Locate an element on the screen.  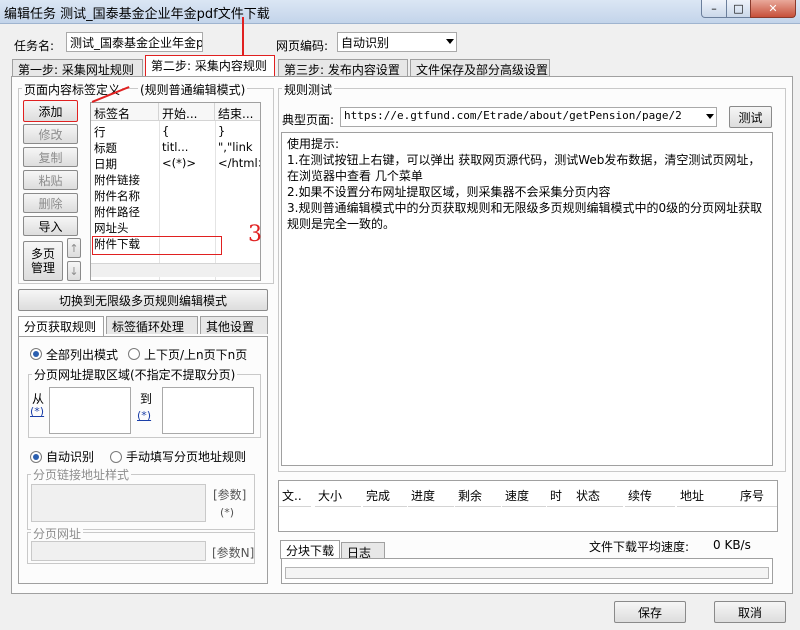
tab-log: 日志 is located at coordinates (363, 551).